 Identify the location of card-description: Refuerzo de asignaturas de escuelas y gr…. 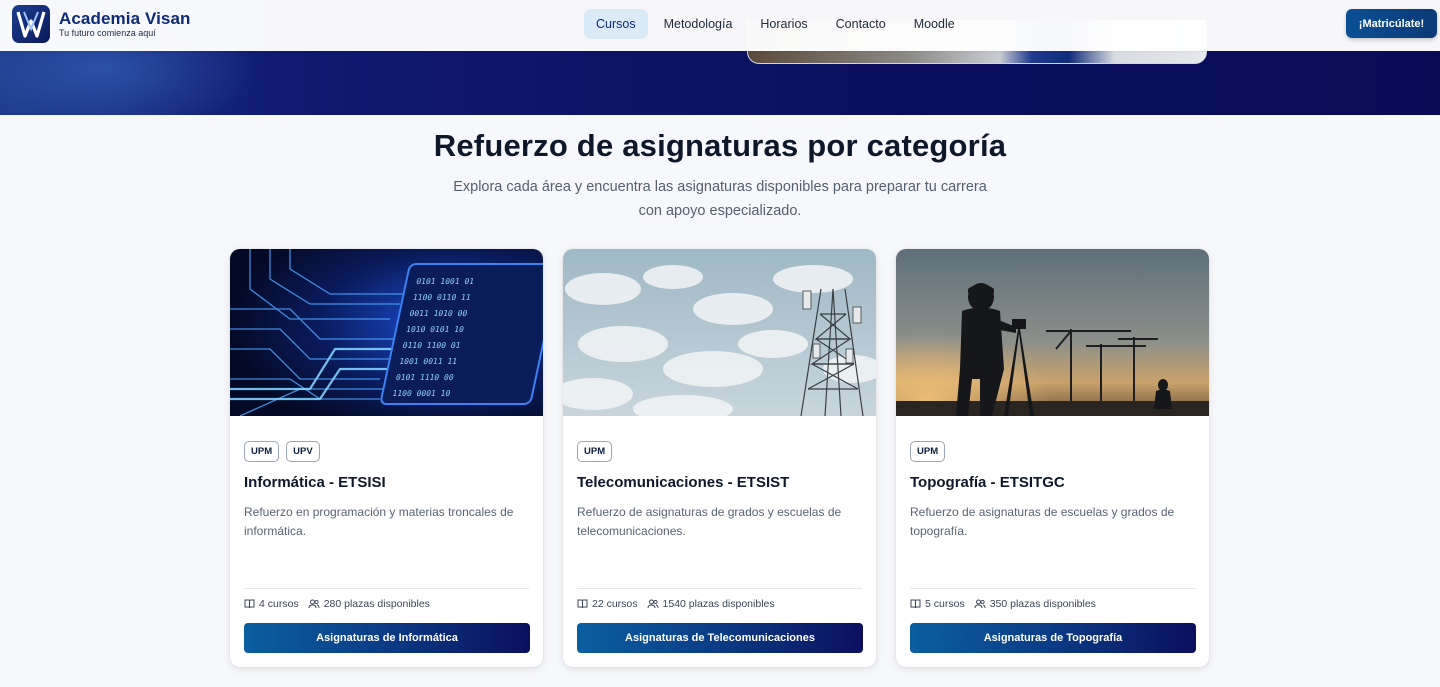
(1042, 521).